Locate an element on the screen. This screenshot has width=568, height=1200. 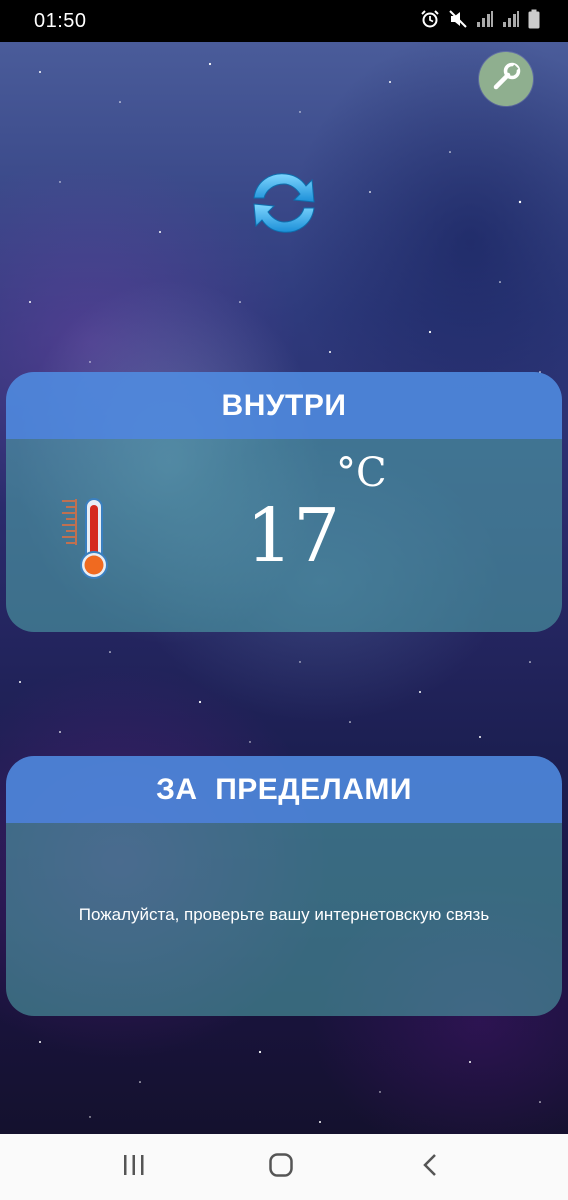
status-bar: 01:50 is located at coordinates (284, 21).